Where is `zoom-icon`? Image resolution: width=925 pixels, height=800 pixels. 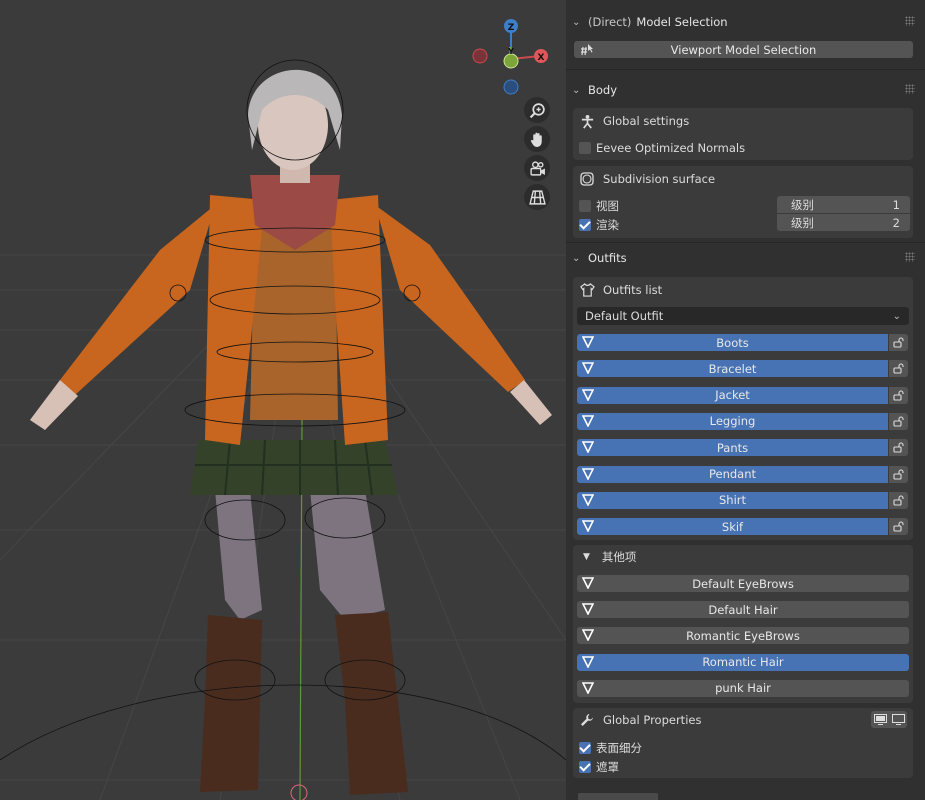
zoom-icon is located at coordinates (537, 110).